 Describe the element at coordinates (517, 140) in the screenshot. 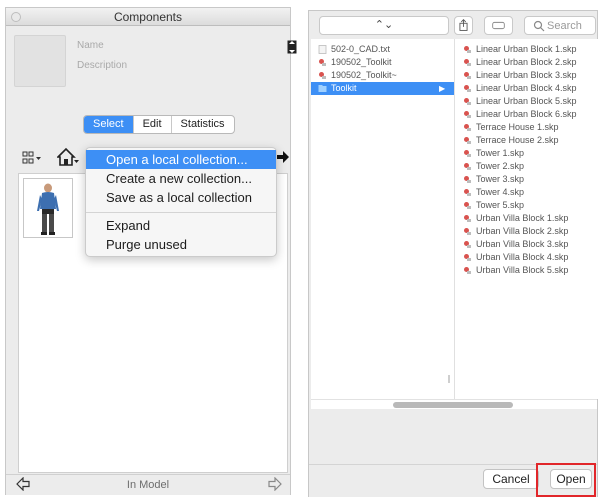

I see `file-name: Terrace House 2.skp` at that location.